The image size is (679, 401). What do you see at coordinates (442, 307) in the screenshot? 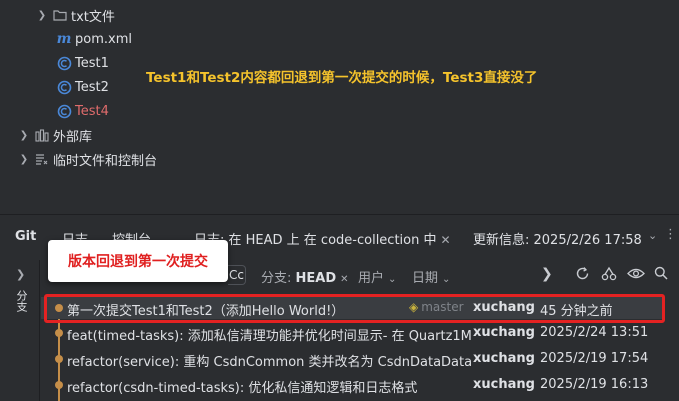
I see `branch-tag-label: master` at bounding box center [442, 307].